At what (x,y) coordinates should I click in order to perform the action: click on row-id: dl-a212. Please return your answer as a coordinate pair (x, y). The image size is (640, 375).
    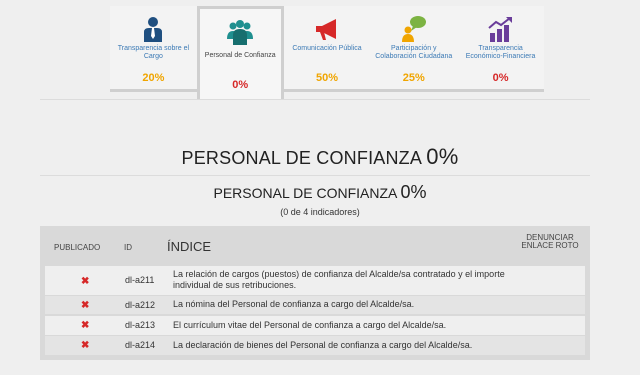
    Looking at the image, I should click on (140, 305).